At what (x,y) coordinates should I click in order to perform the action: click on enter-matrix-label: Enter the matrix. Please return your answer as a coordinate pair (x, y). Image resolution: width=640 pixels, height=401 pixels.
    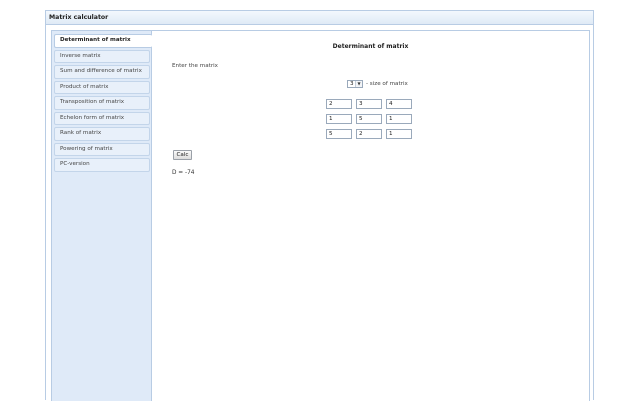
    Looking at the image, I should click on (195, 66).